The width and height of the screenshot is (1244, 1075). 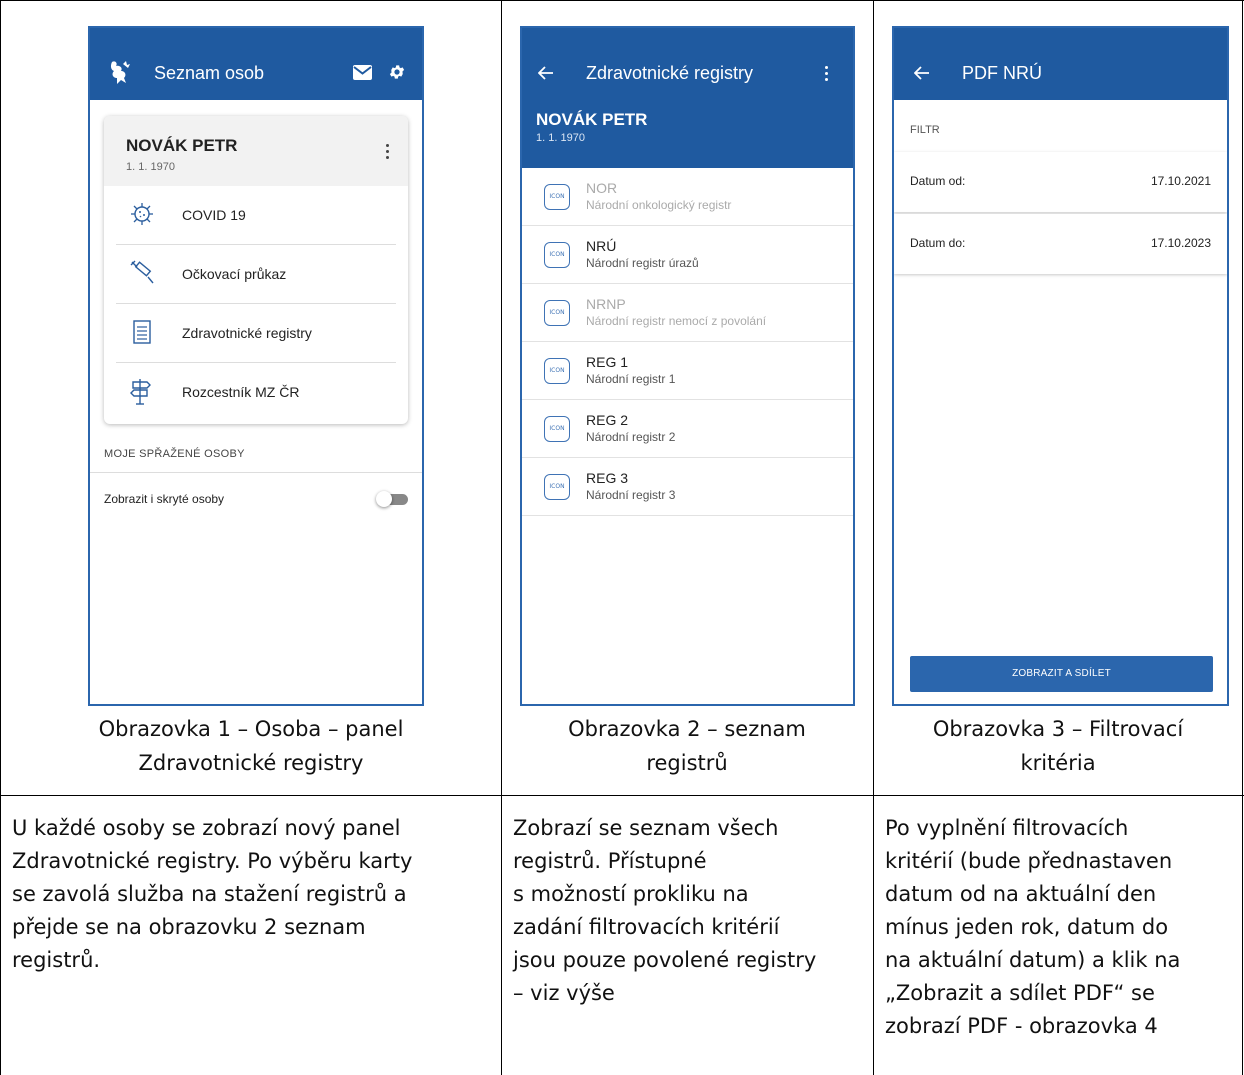 What do you see at coordinates (189, 927) in the screenshot?
I see `description-line: přejde se na obrazovku 2 seznam` at bounding box center [189, 927].